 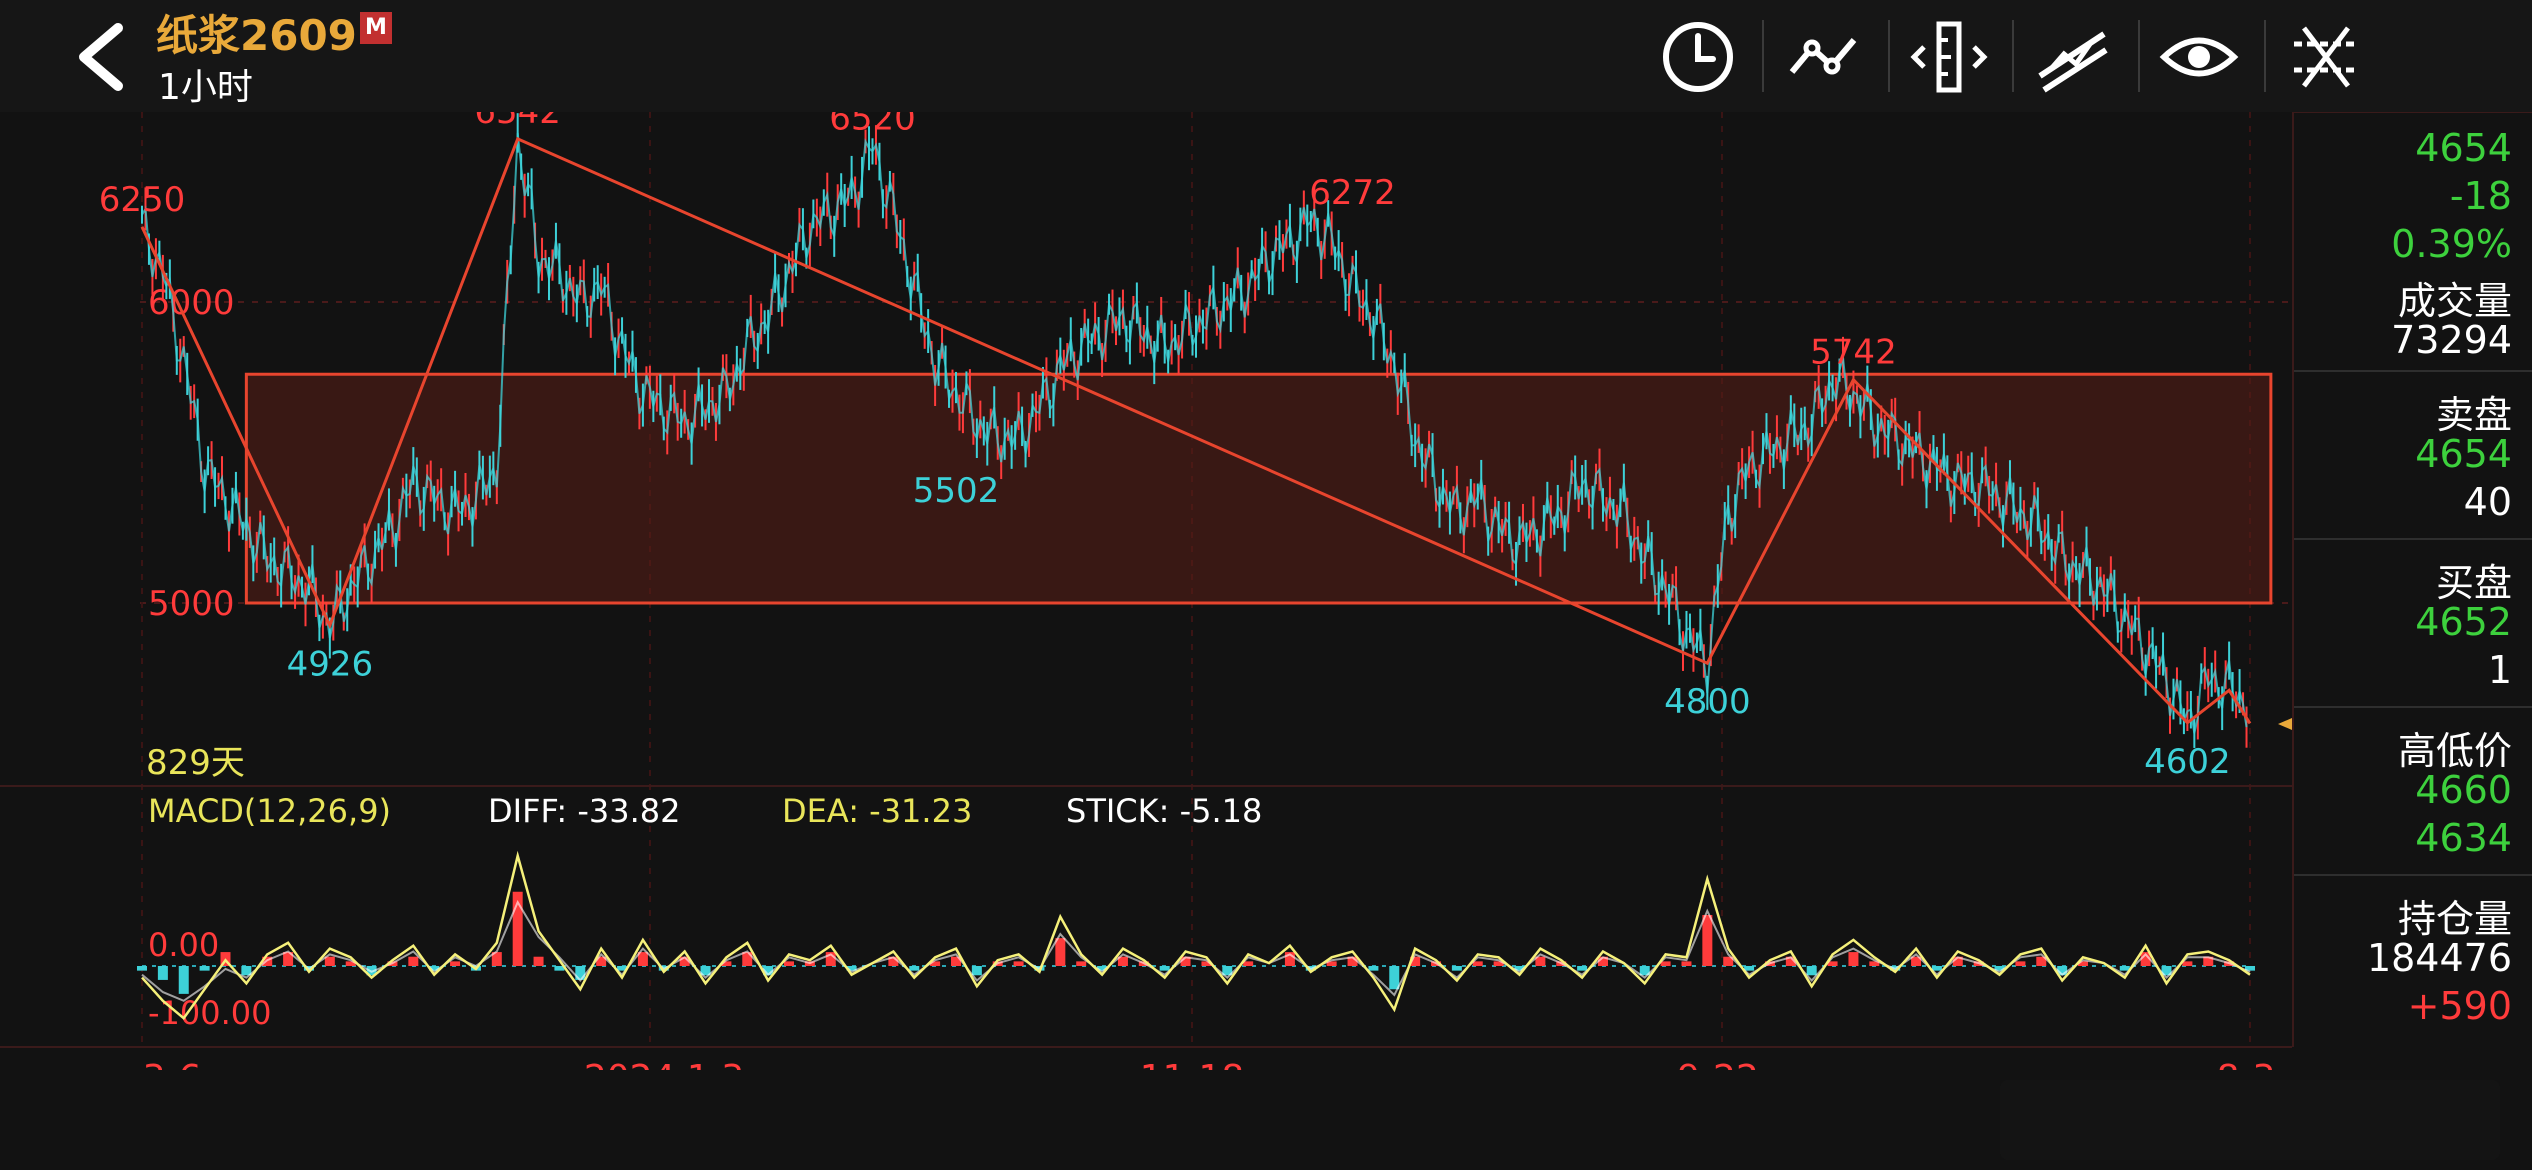 What do you see at coordinates (2487, 502) in the screenshot?
I see `ask-qty: 40` at bounding box center [2487, 502].